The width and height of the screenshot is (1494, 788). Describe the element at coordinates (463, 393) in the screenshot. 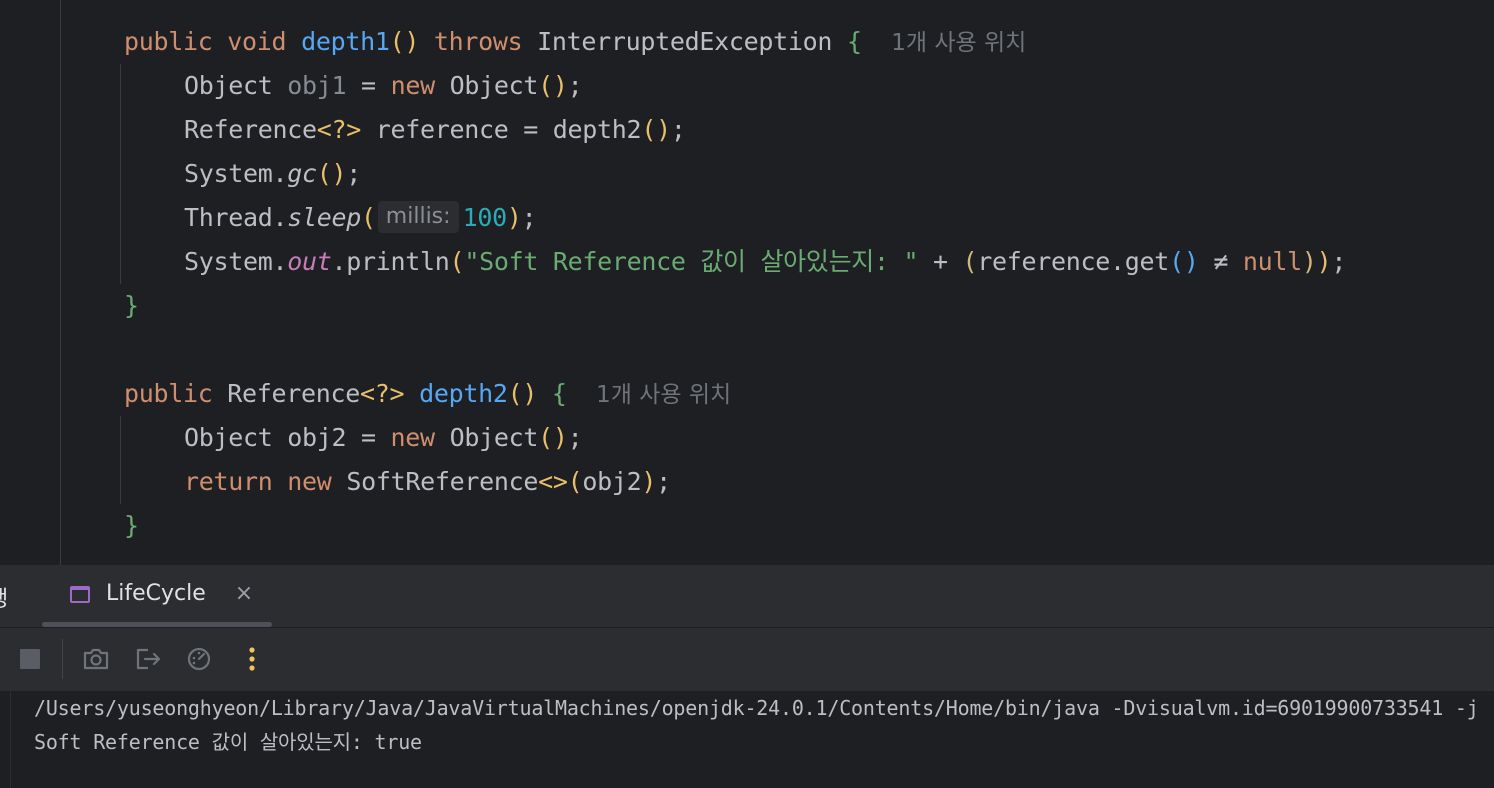

I see `method-name: depth2` at that location.